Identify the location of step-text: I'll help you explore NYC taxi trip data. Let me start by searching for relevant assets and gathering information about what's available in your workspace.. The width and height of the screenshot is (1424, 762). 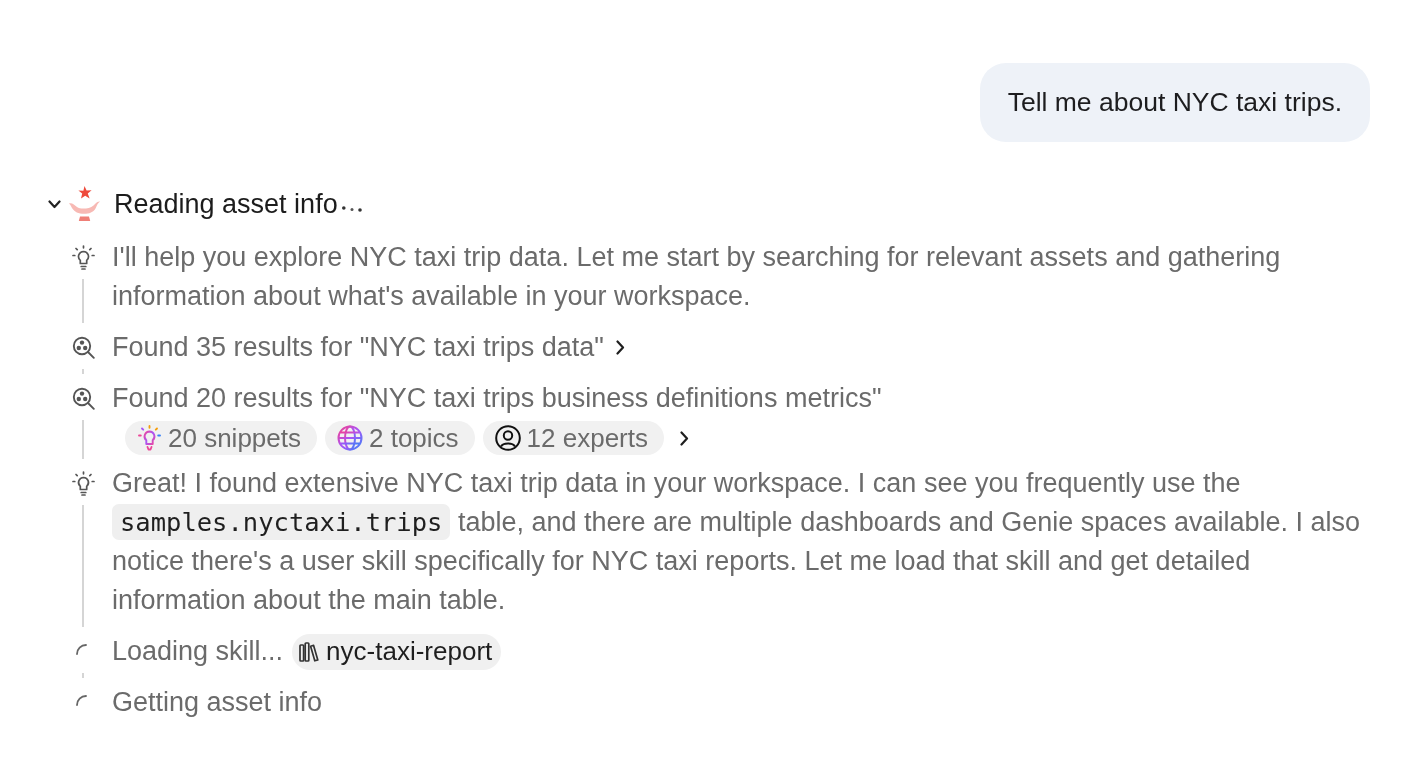
(697, 277).